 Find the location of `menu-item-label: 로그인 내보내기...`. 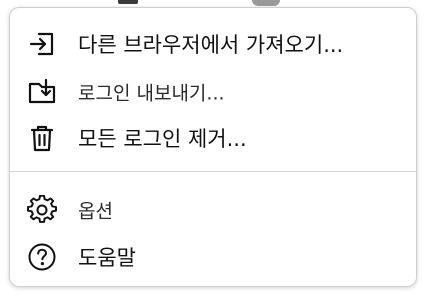

menu-item-label: 로그인 내보내기... is located at coordinates (151, 93).